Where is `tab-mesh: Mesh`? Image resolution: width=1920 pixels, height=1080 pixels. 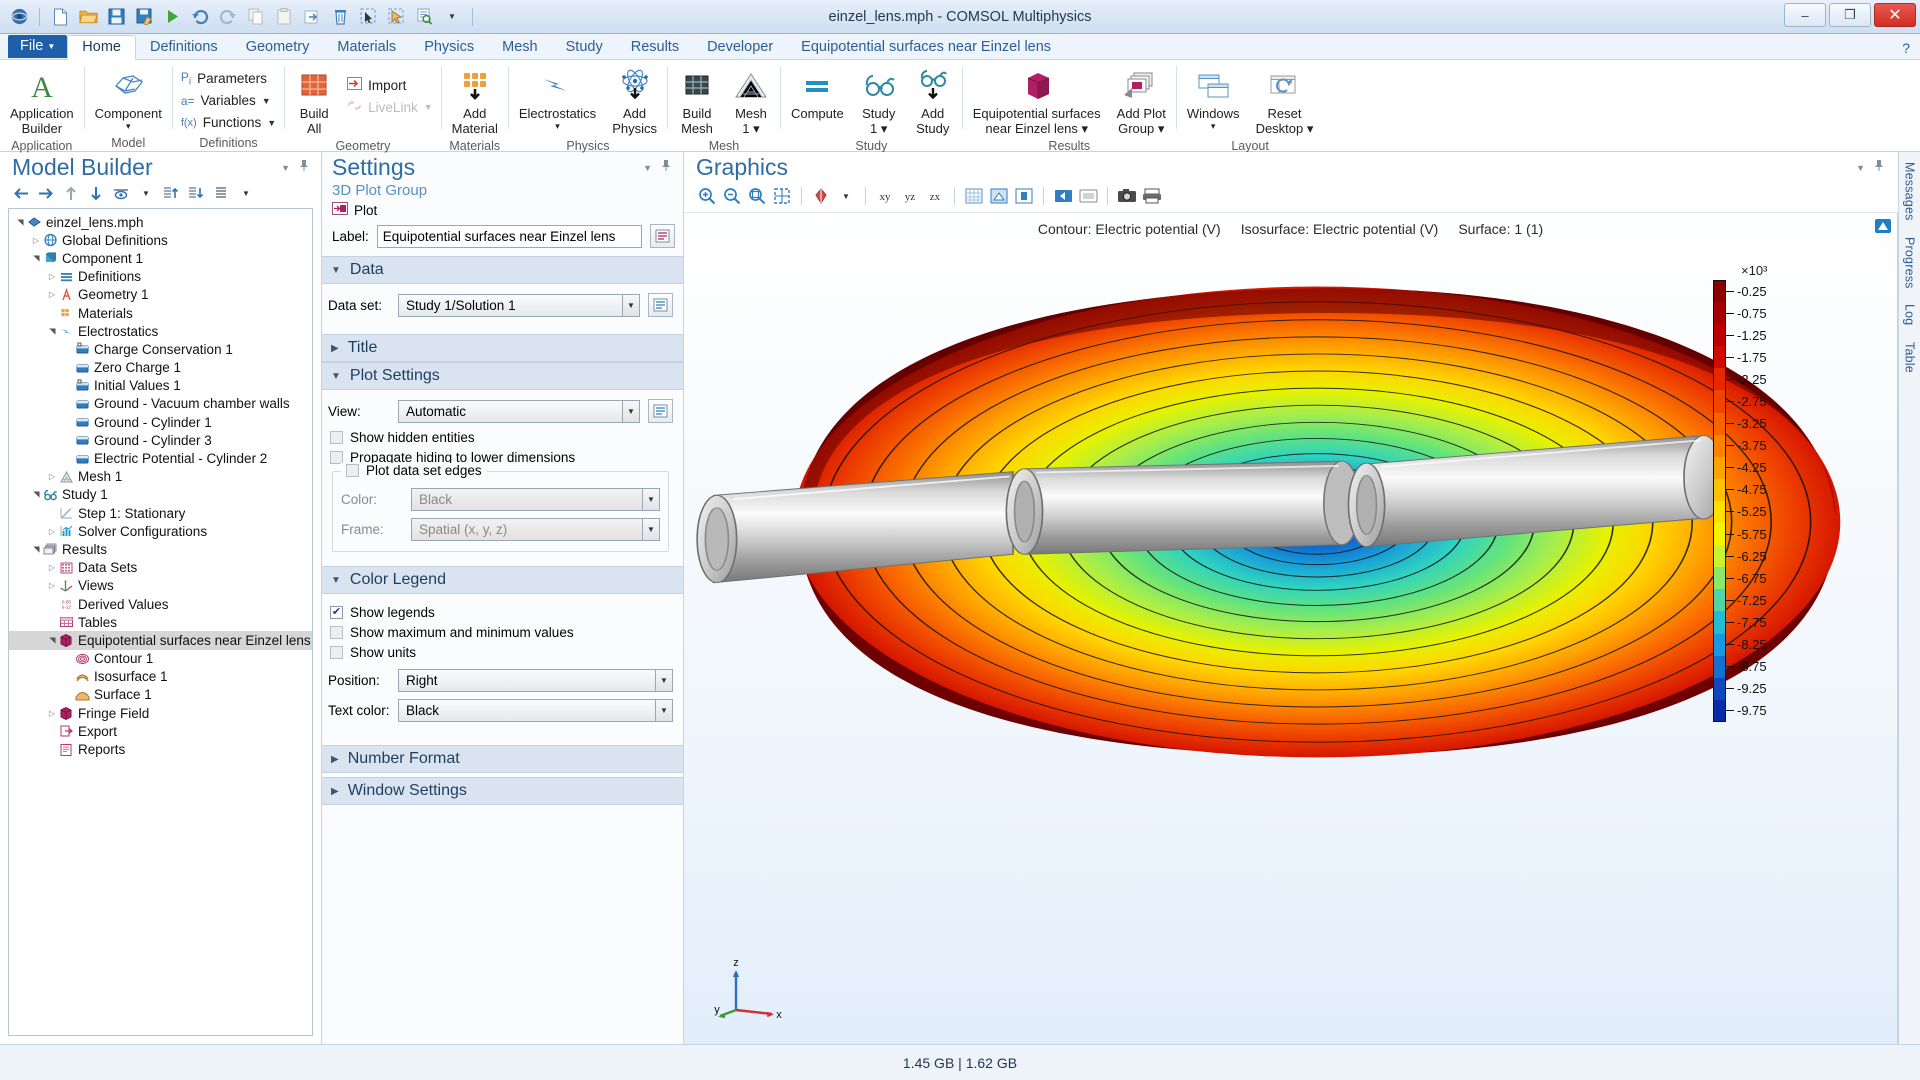
tab-mesh: Mesh is located at coordinates (519, 47).